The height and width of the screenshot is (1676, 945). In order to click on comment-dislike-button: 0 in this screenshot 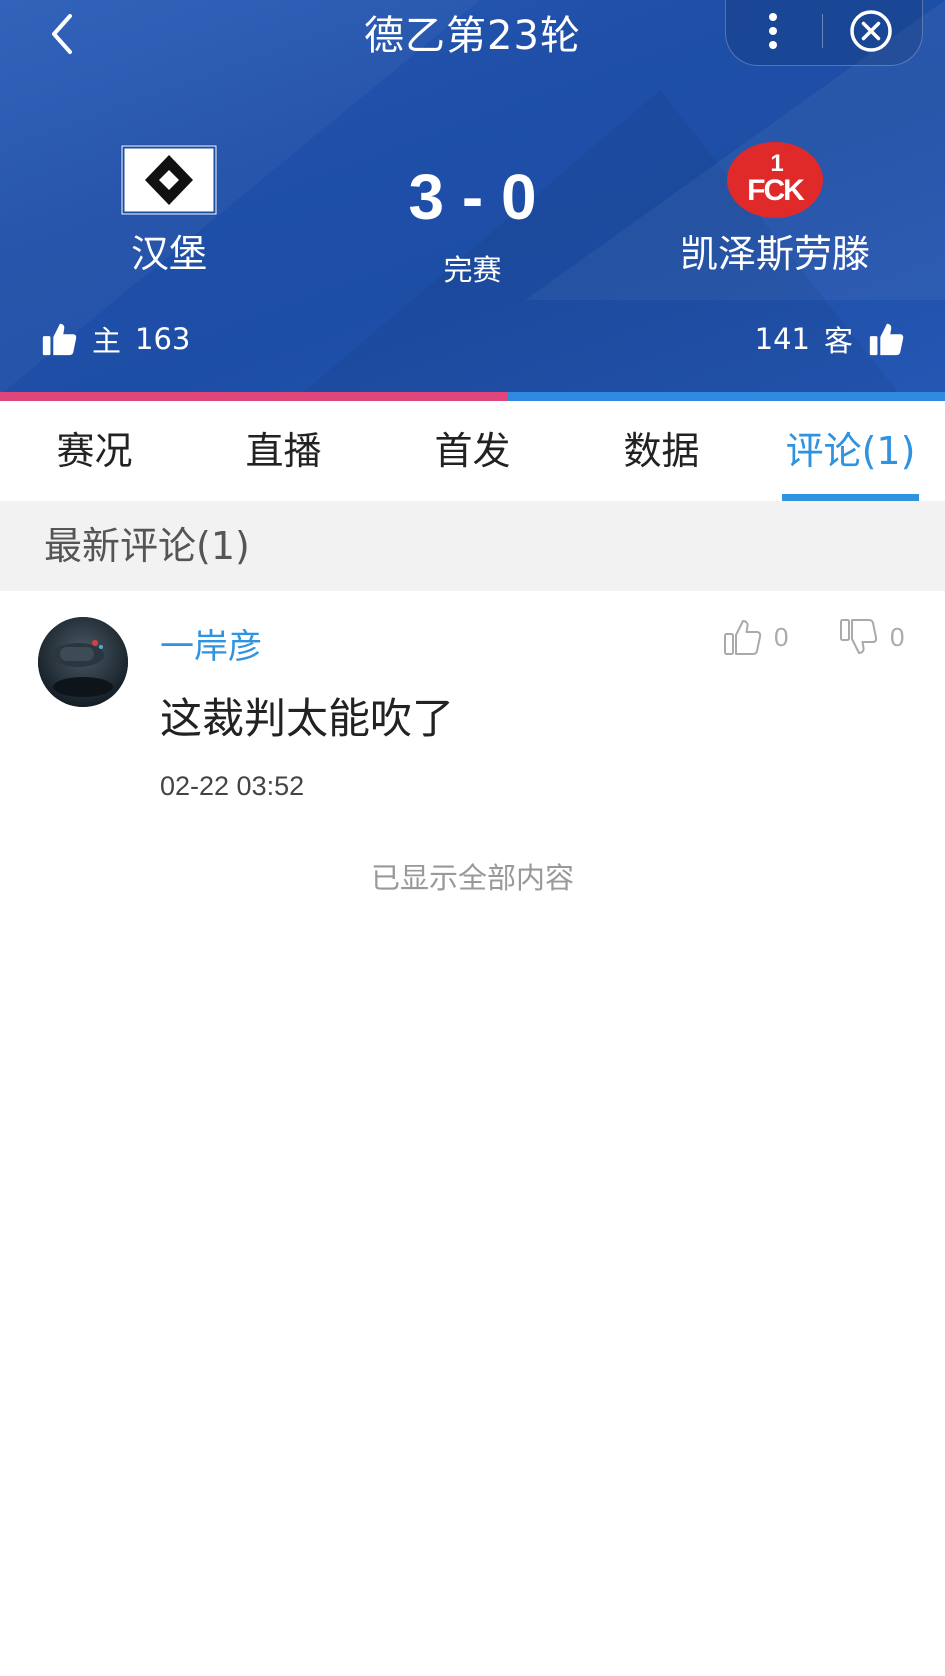, I will do `click(871, 637)`.